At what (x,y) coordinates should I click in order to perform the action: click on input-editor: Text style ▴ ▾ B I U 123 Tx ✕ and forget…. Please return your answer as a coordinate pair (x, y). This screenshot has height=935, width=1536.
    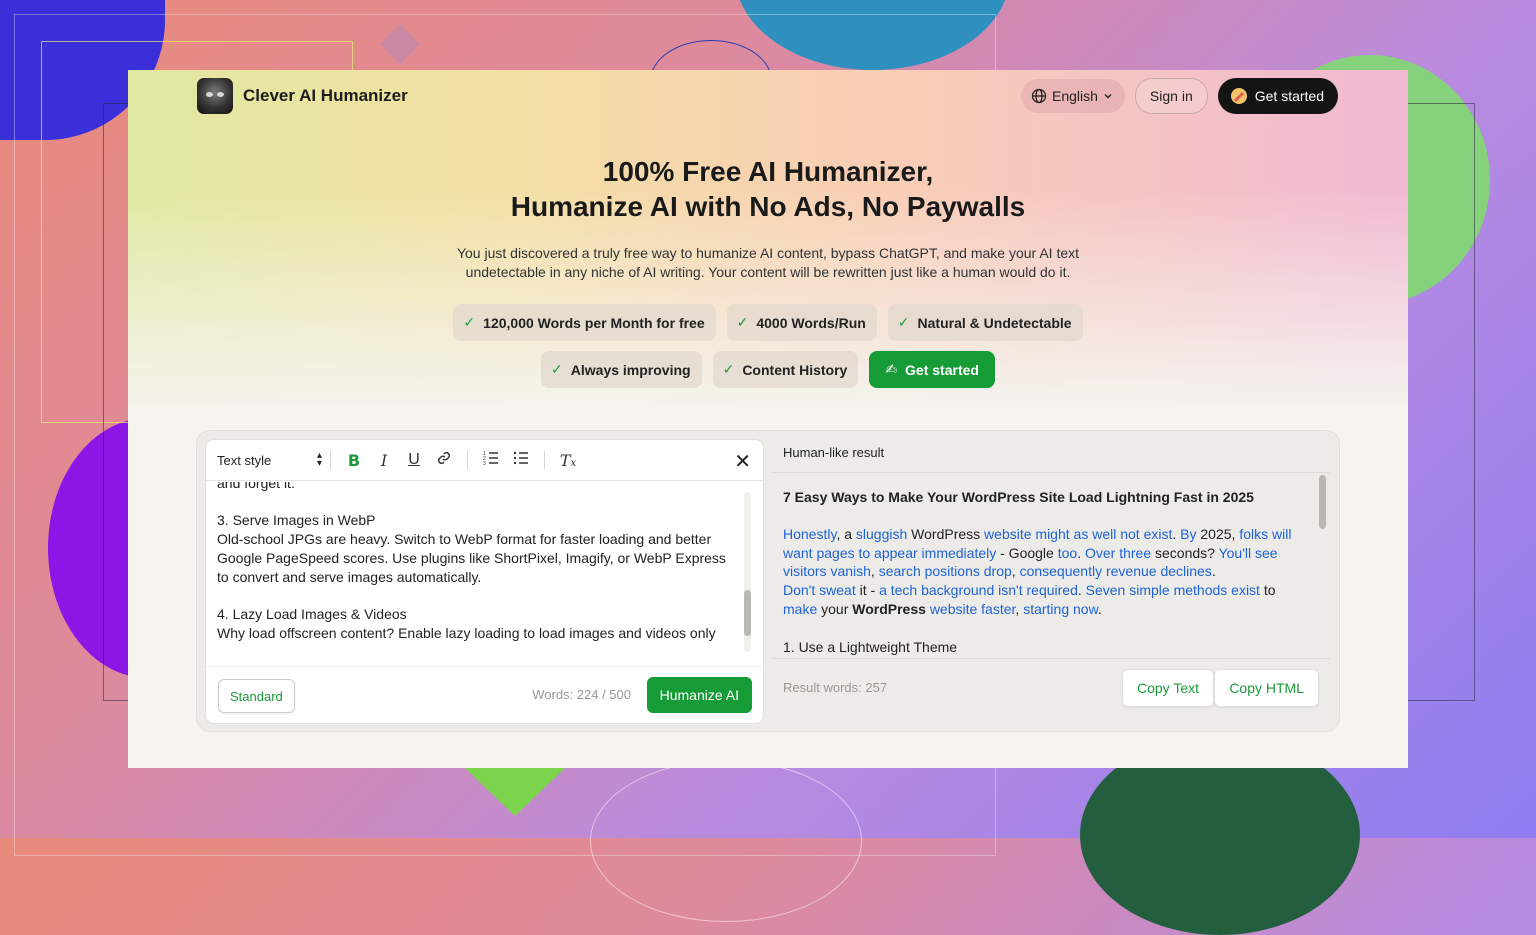
    Looking at the image, I should click on (484, 581).